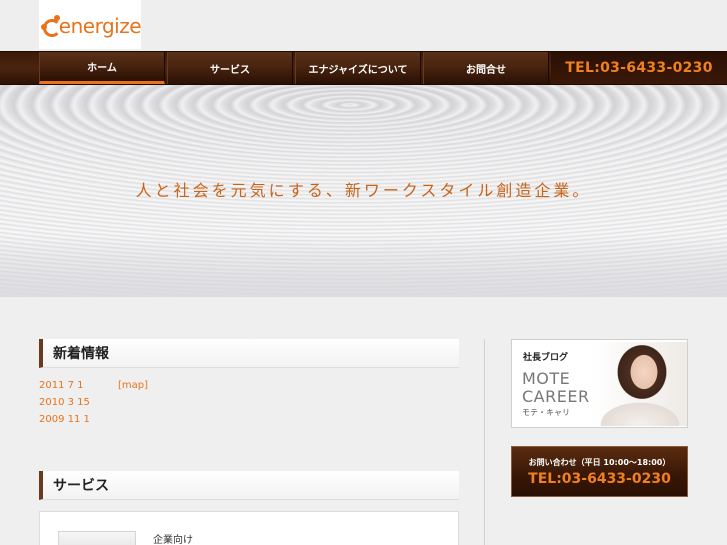 The image size is (727, 545). What do you see at coordinates (546, 412) in the screenshot?
I see `blog-title-kana: モテ・キャリ` at bounding box center [546, 412].